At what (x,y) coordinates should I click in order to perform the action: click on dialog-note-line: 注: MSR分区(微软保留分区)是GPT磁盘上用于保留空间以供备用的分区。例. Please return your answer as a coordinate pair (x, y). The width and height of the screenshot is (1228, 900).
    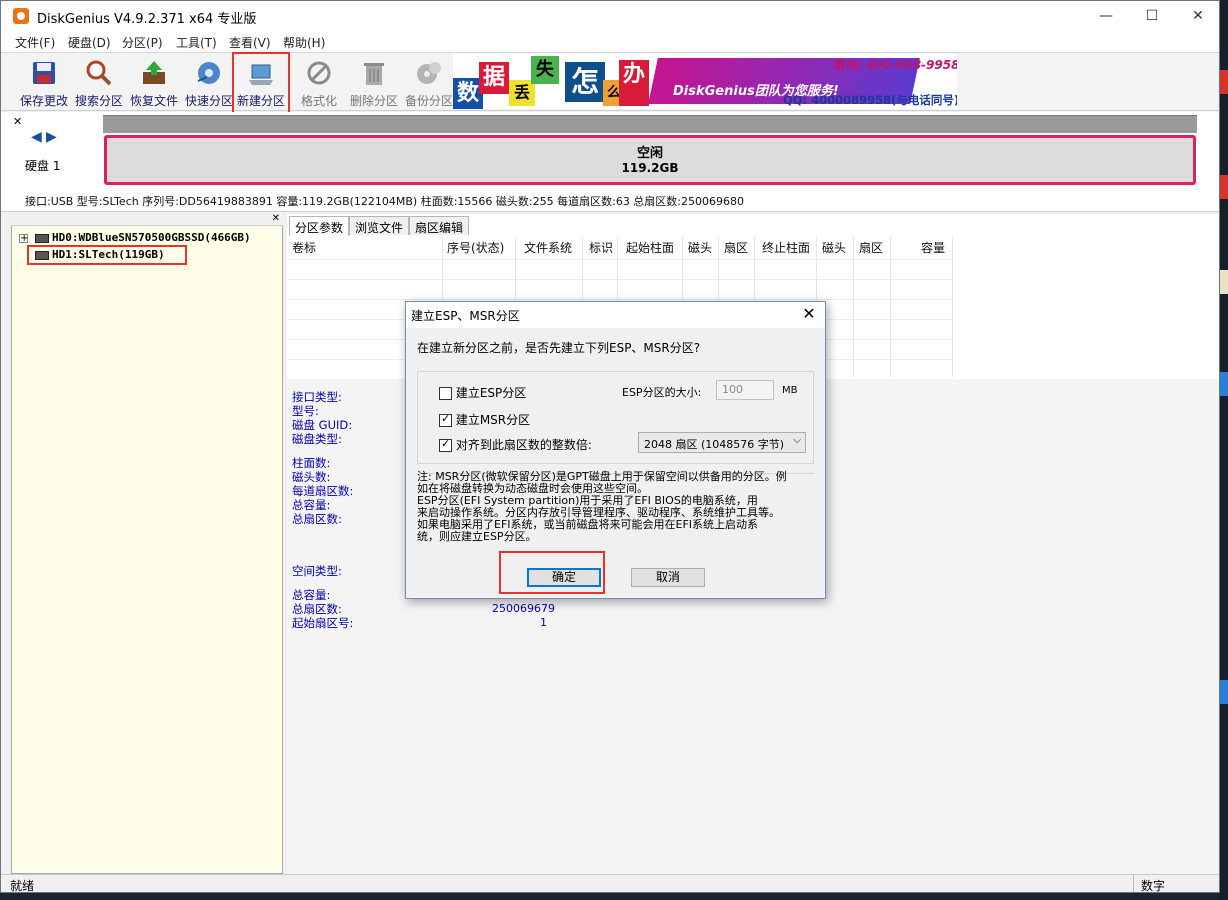
    Looking at the image, I should click on (602, 476).